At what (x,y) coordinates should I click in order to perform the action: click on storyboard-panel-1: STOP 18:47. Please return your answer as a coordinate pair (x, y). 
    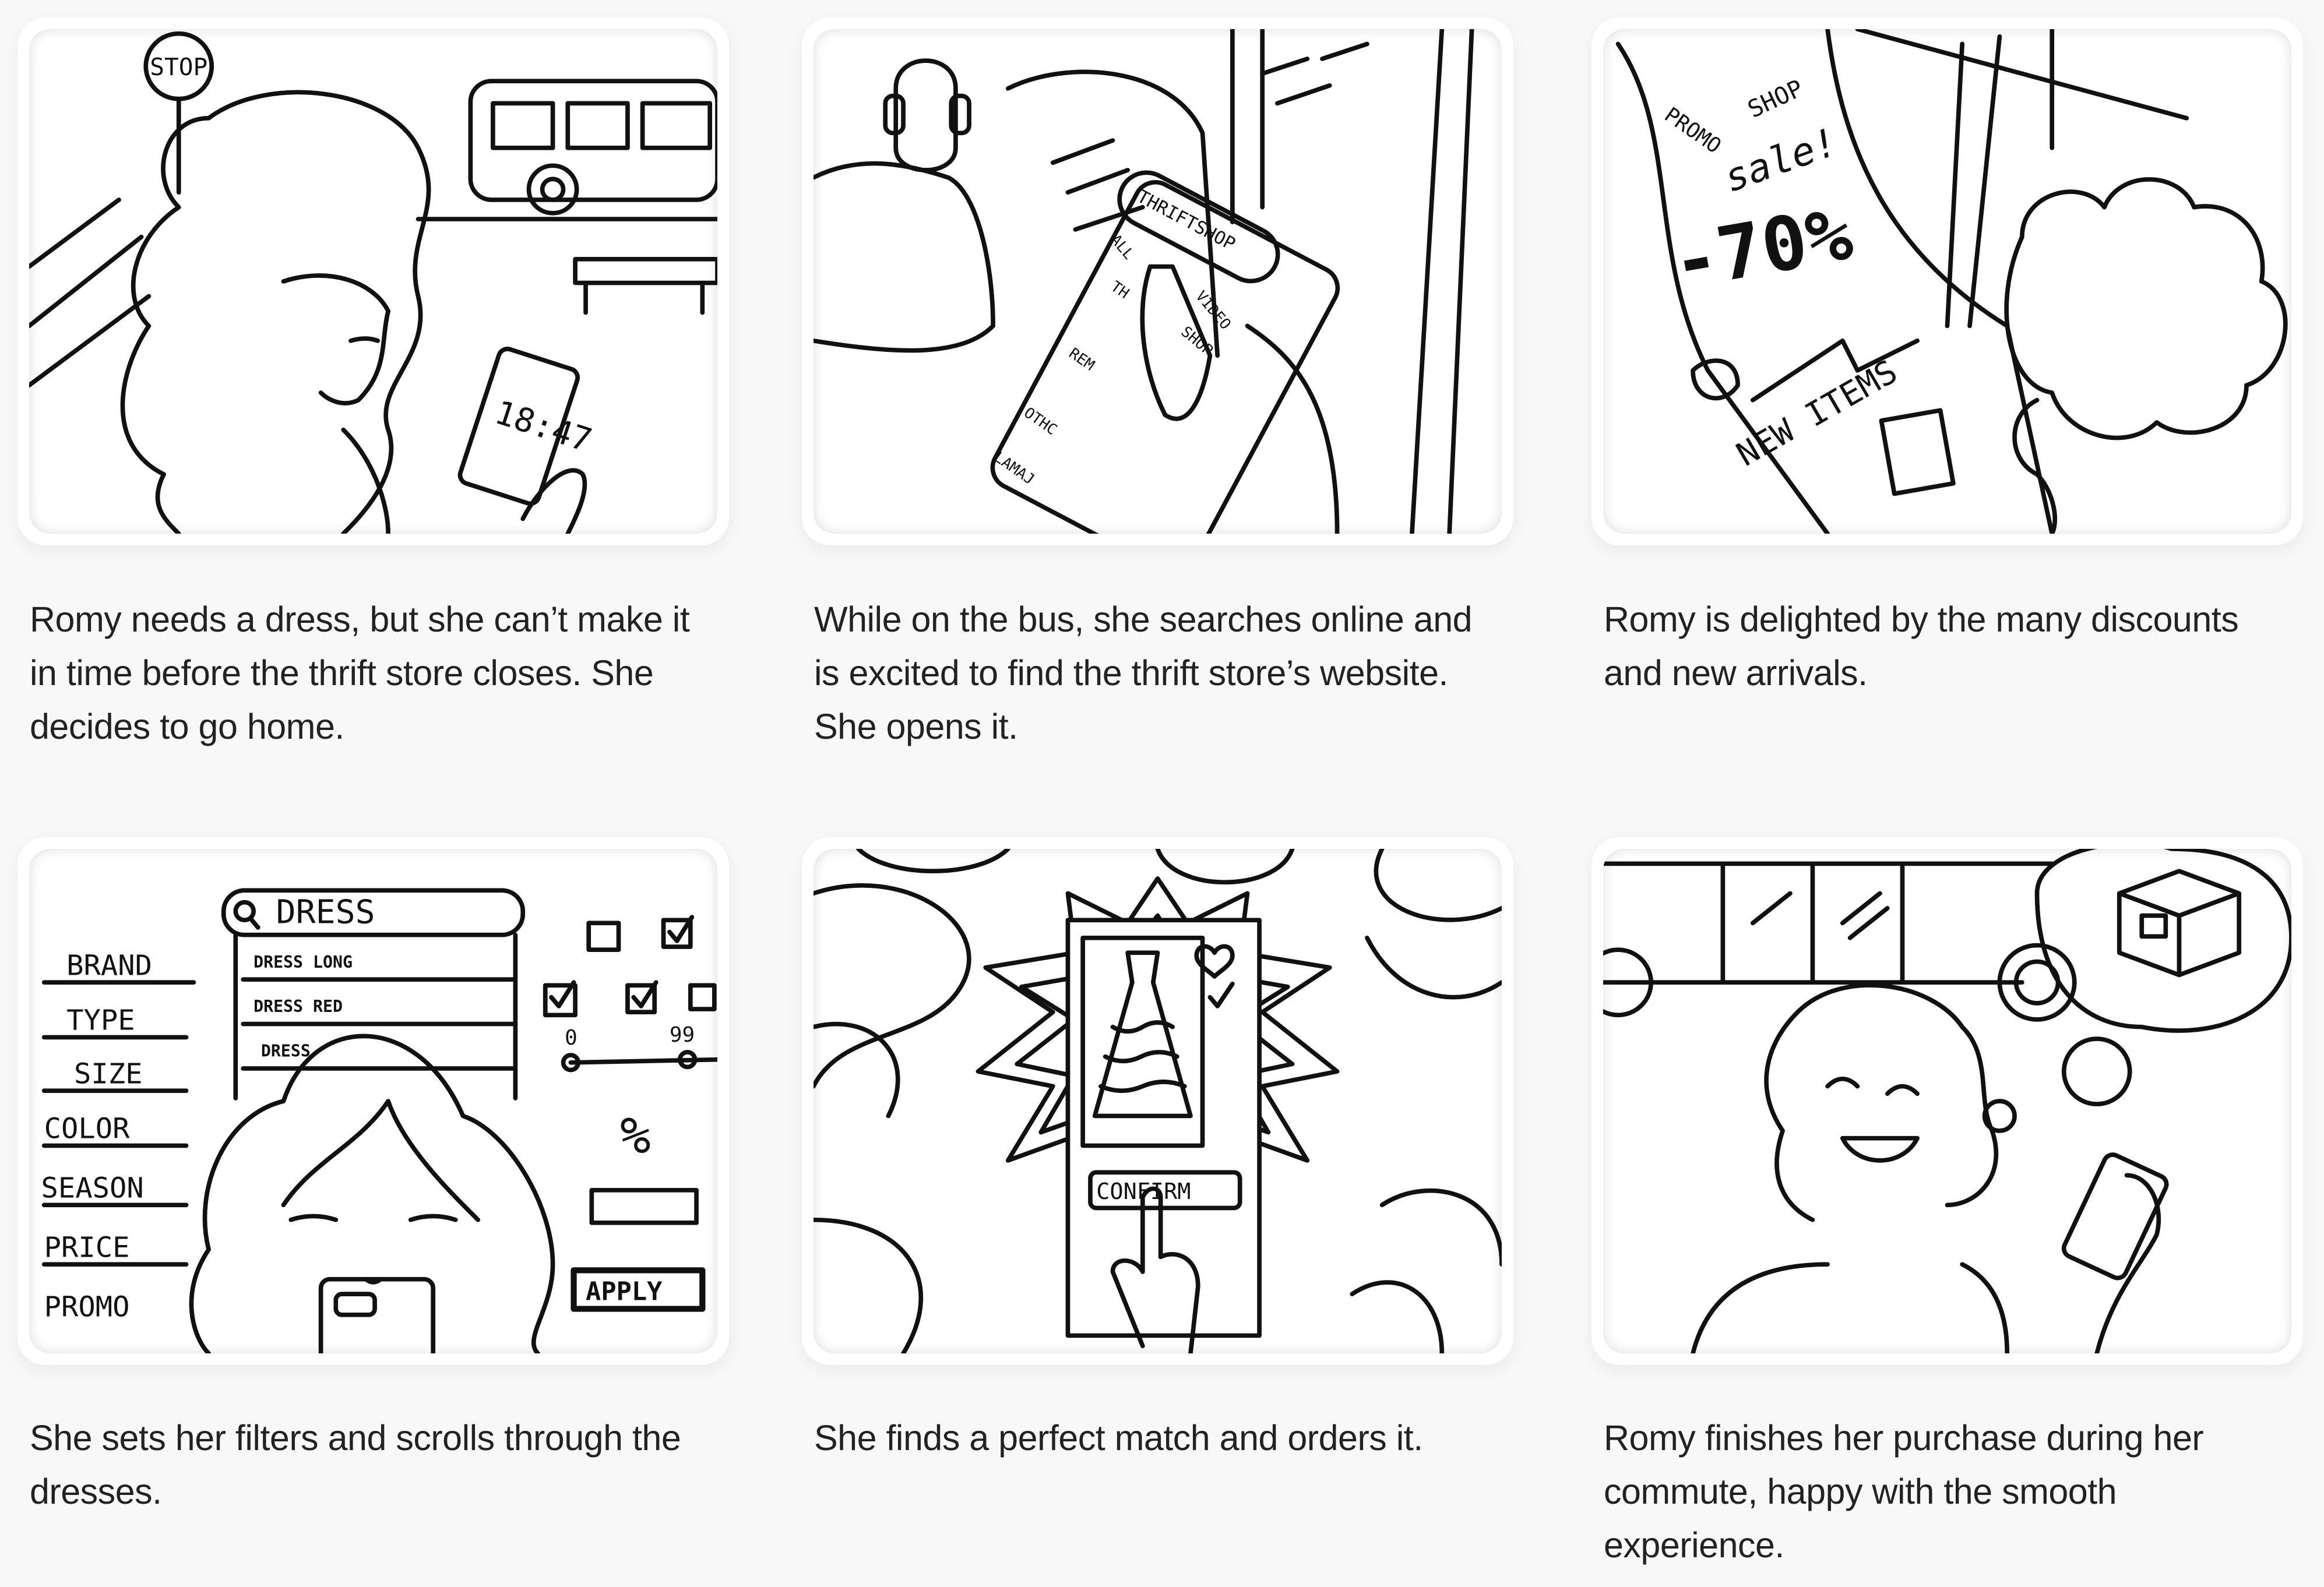
    Looking at the image, I should click on (373, 281).